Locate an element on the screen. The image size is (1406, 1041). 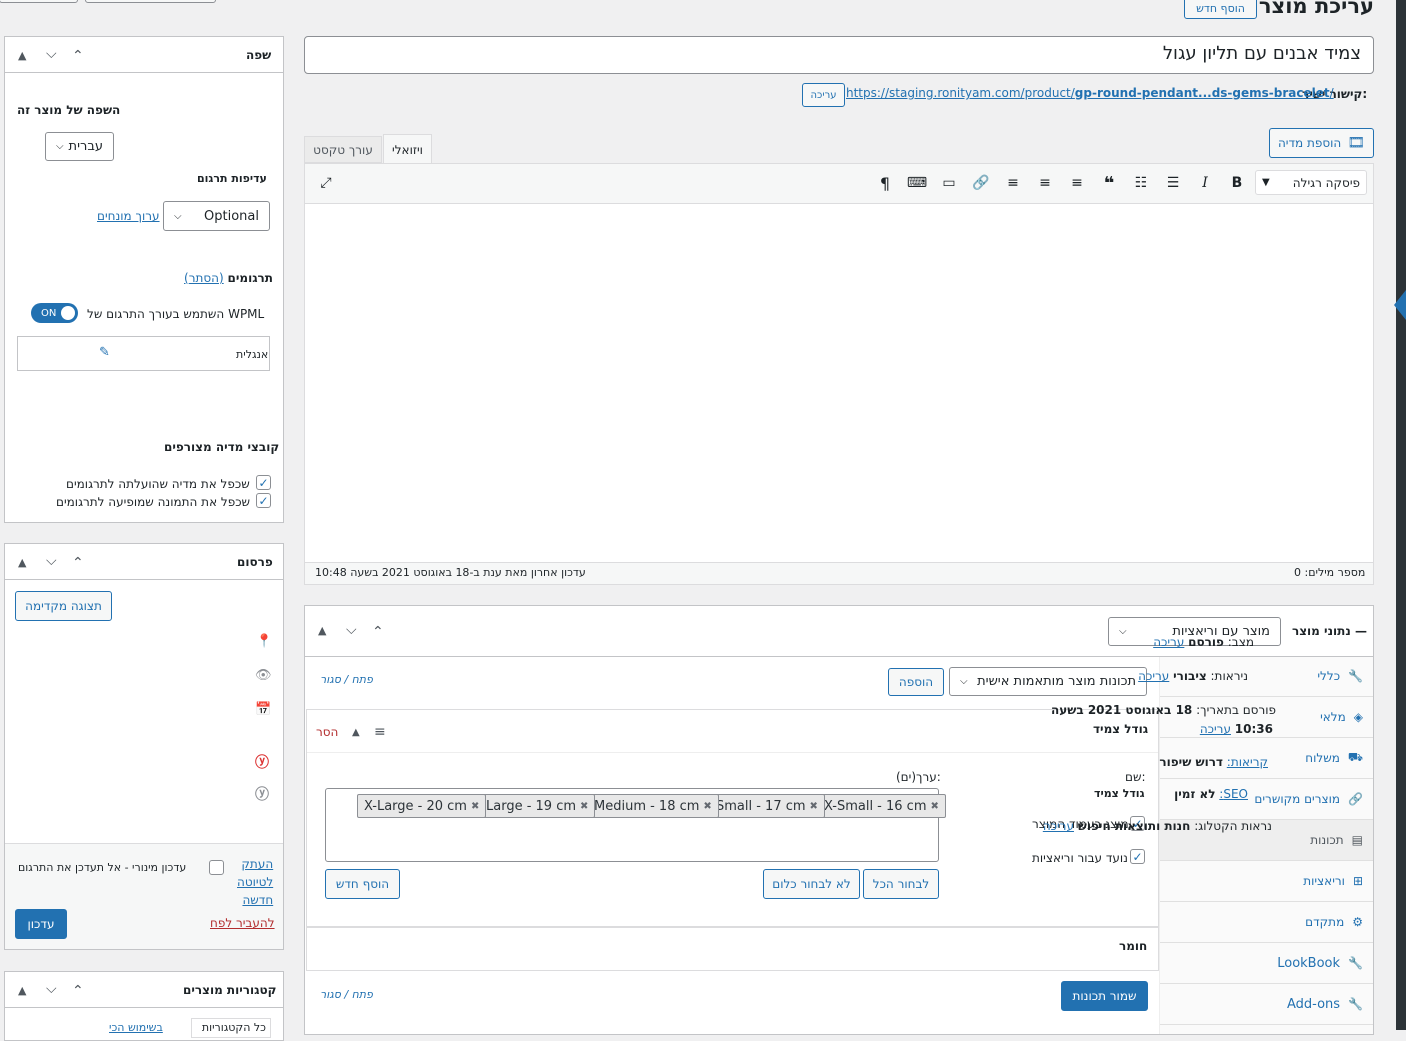
wpml-toggle: ON is located at coordinates (54, 313).